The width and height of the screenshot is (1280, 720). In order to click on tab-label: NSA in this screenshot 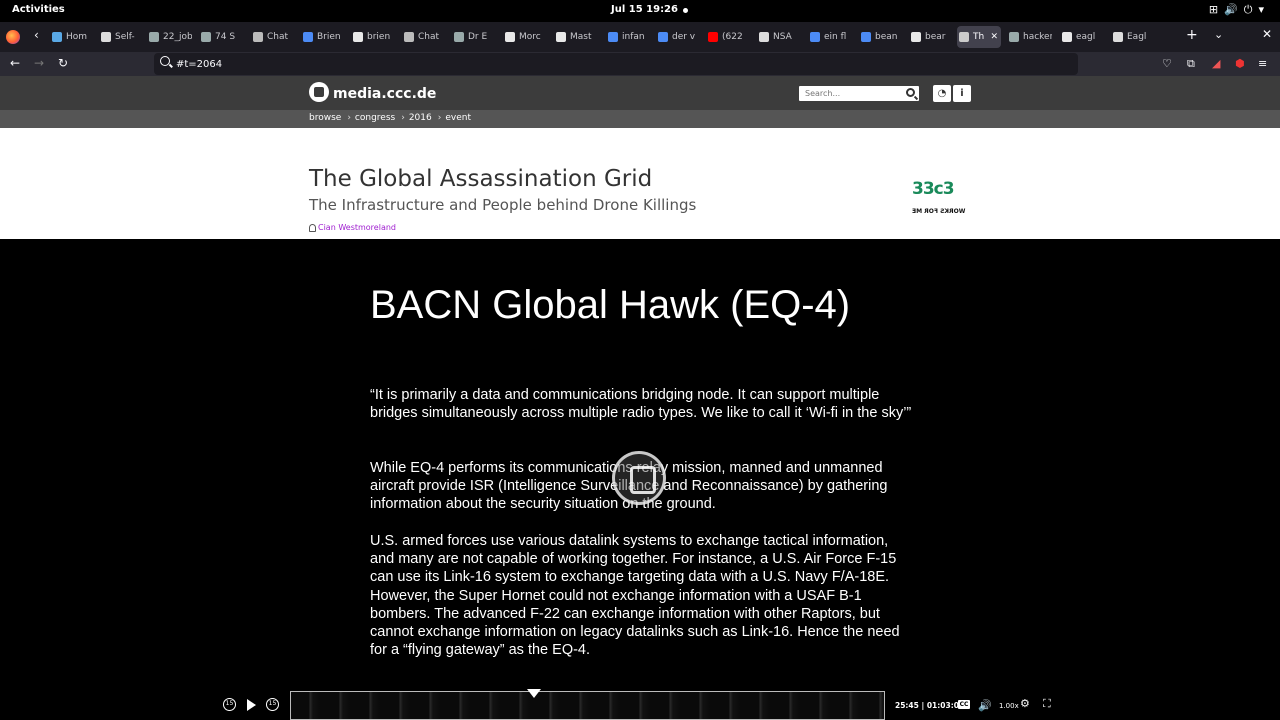, I will do `click(782, 37)`.